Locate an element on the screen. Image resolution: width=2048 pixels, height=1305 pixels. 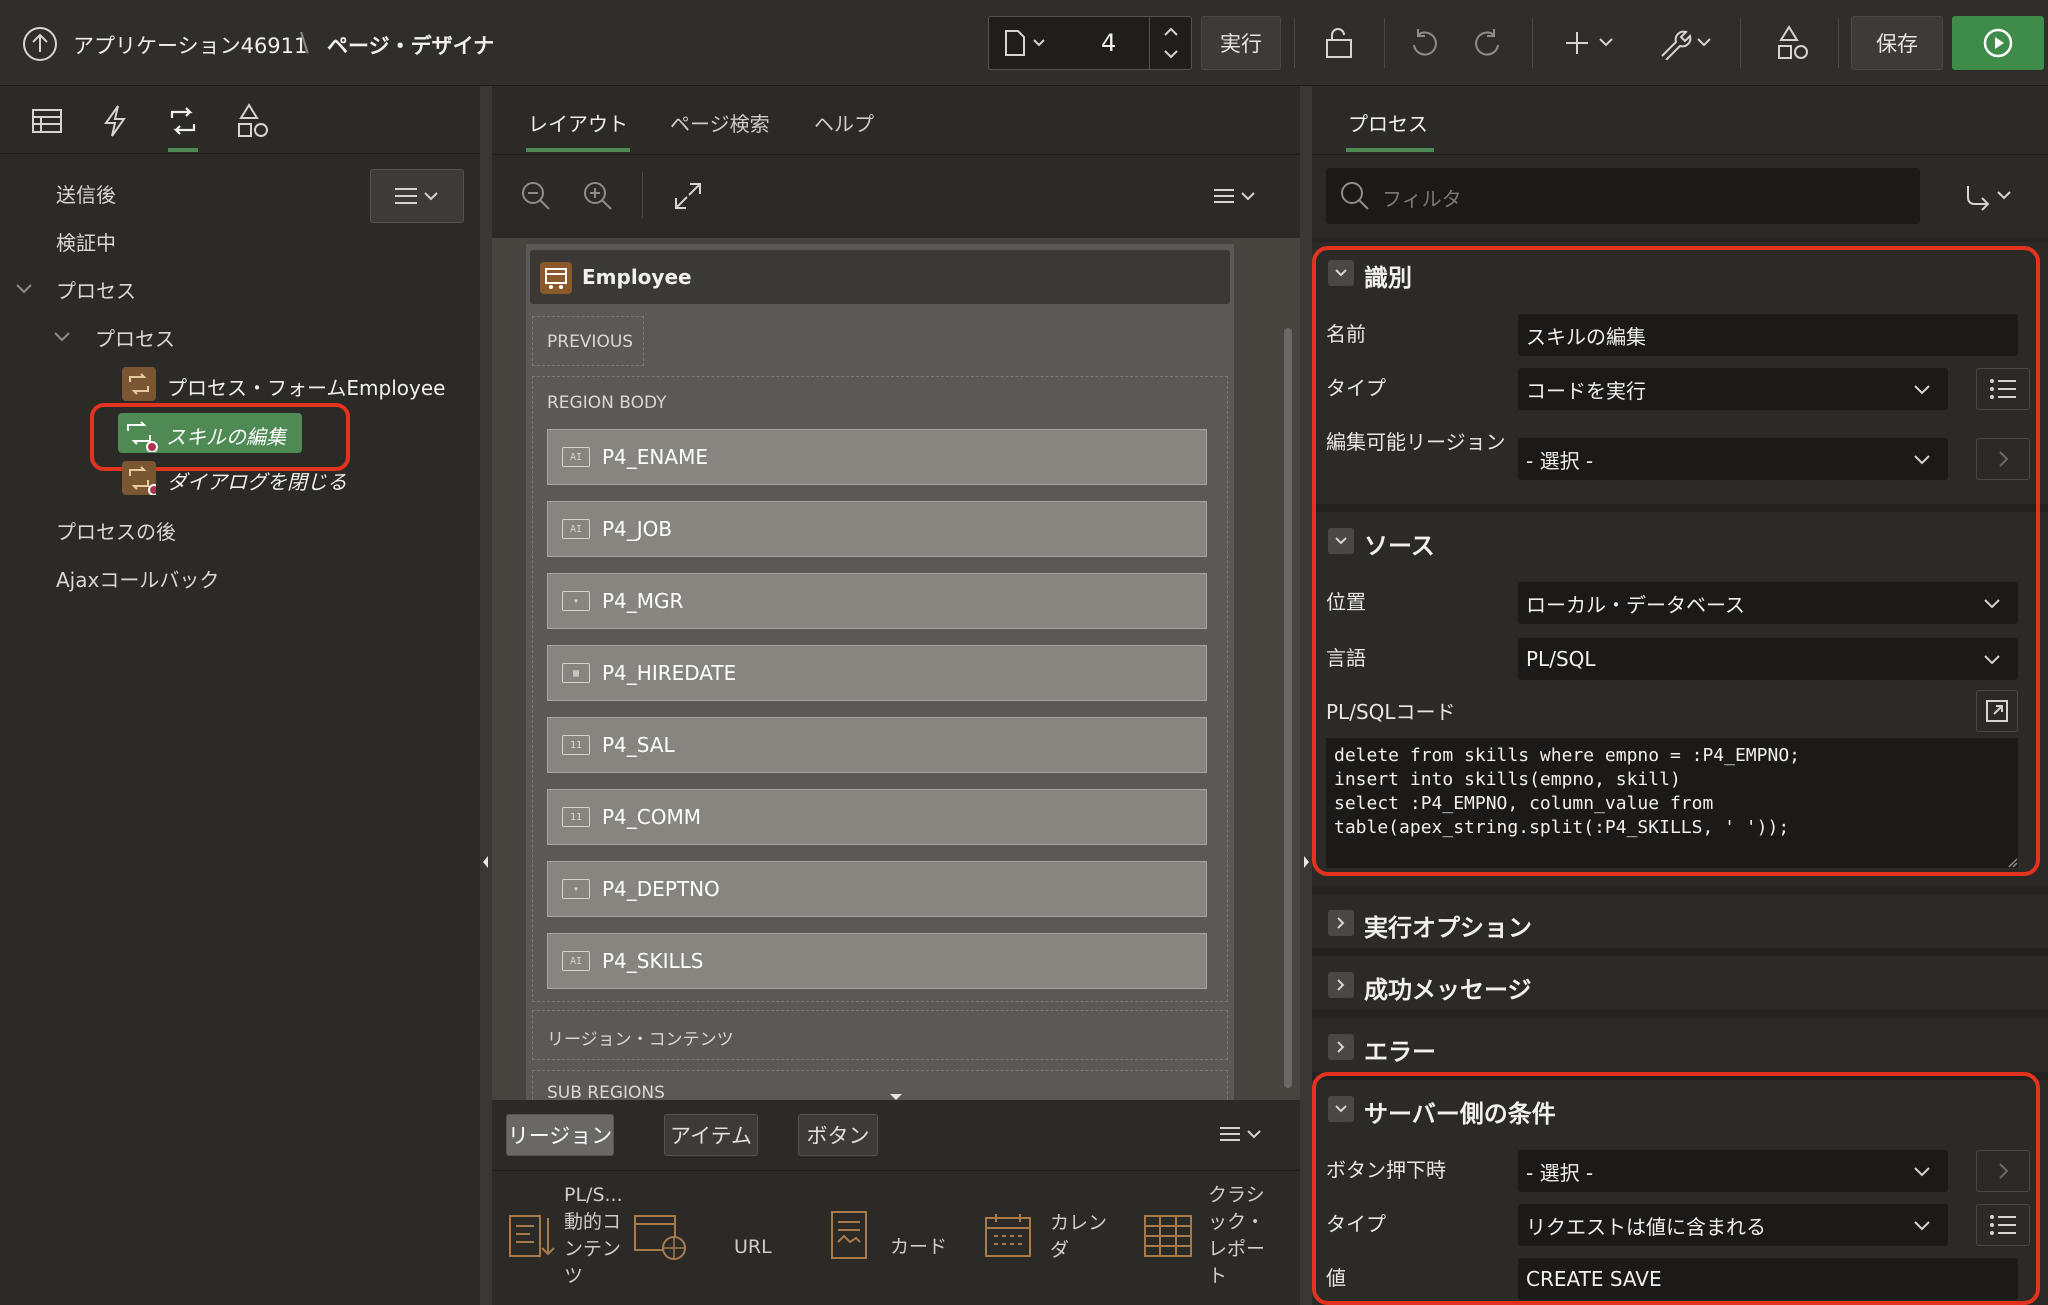
processing-tab-icon is located at coordinates (183, 121).